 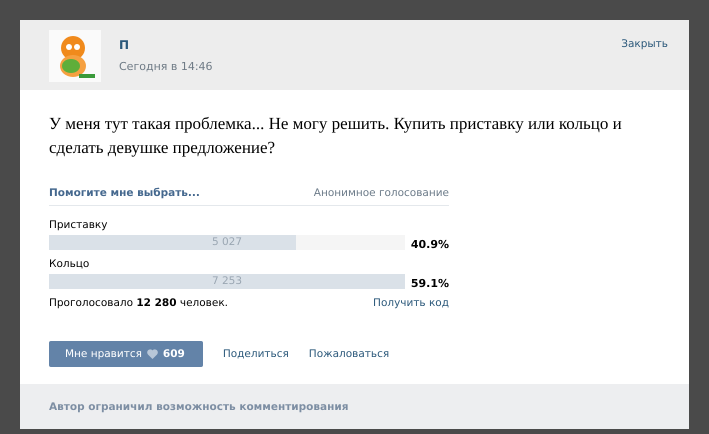 I want to click on get-code-link: Получить код, so click(x=411, y=303).